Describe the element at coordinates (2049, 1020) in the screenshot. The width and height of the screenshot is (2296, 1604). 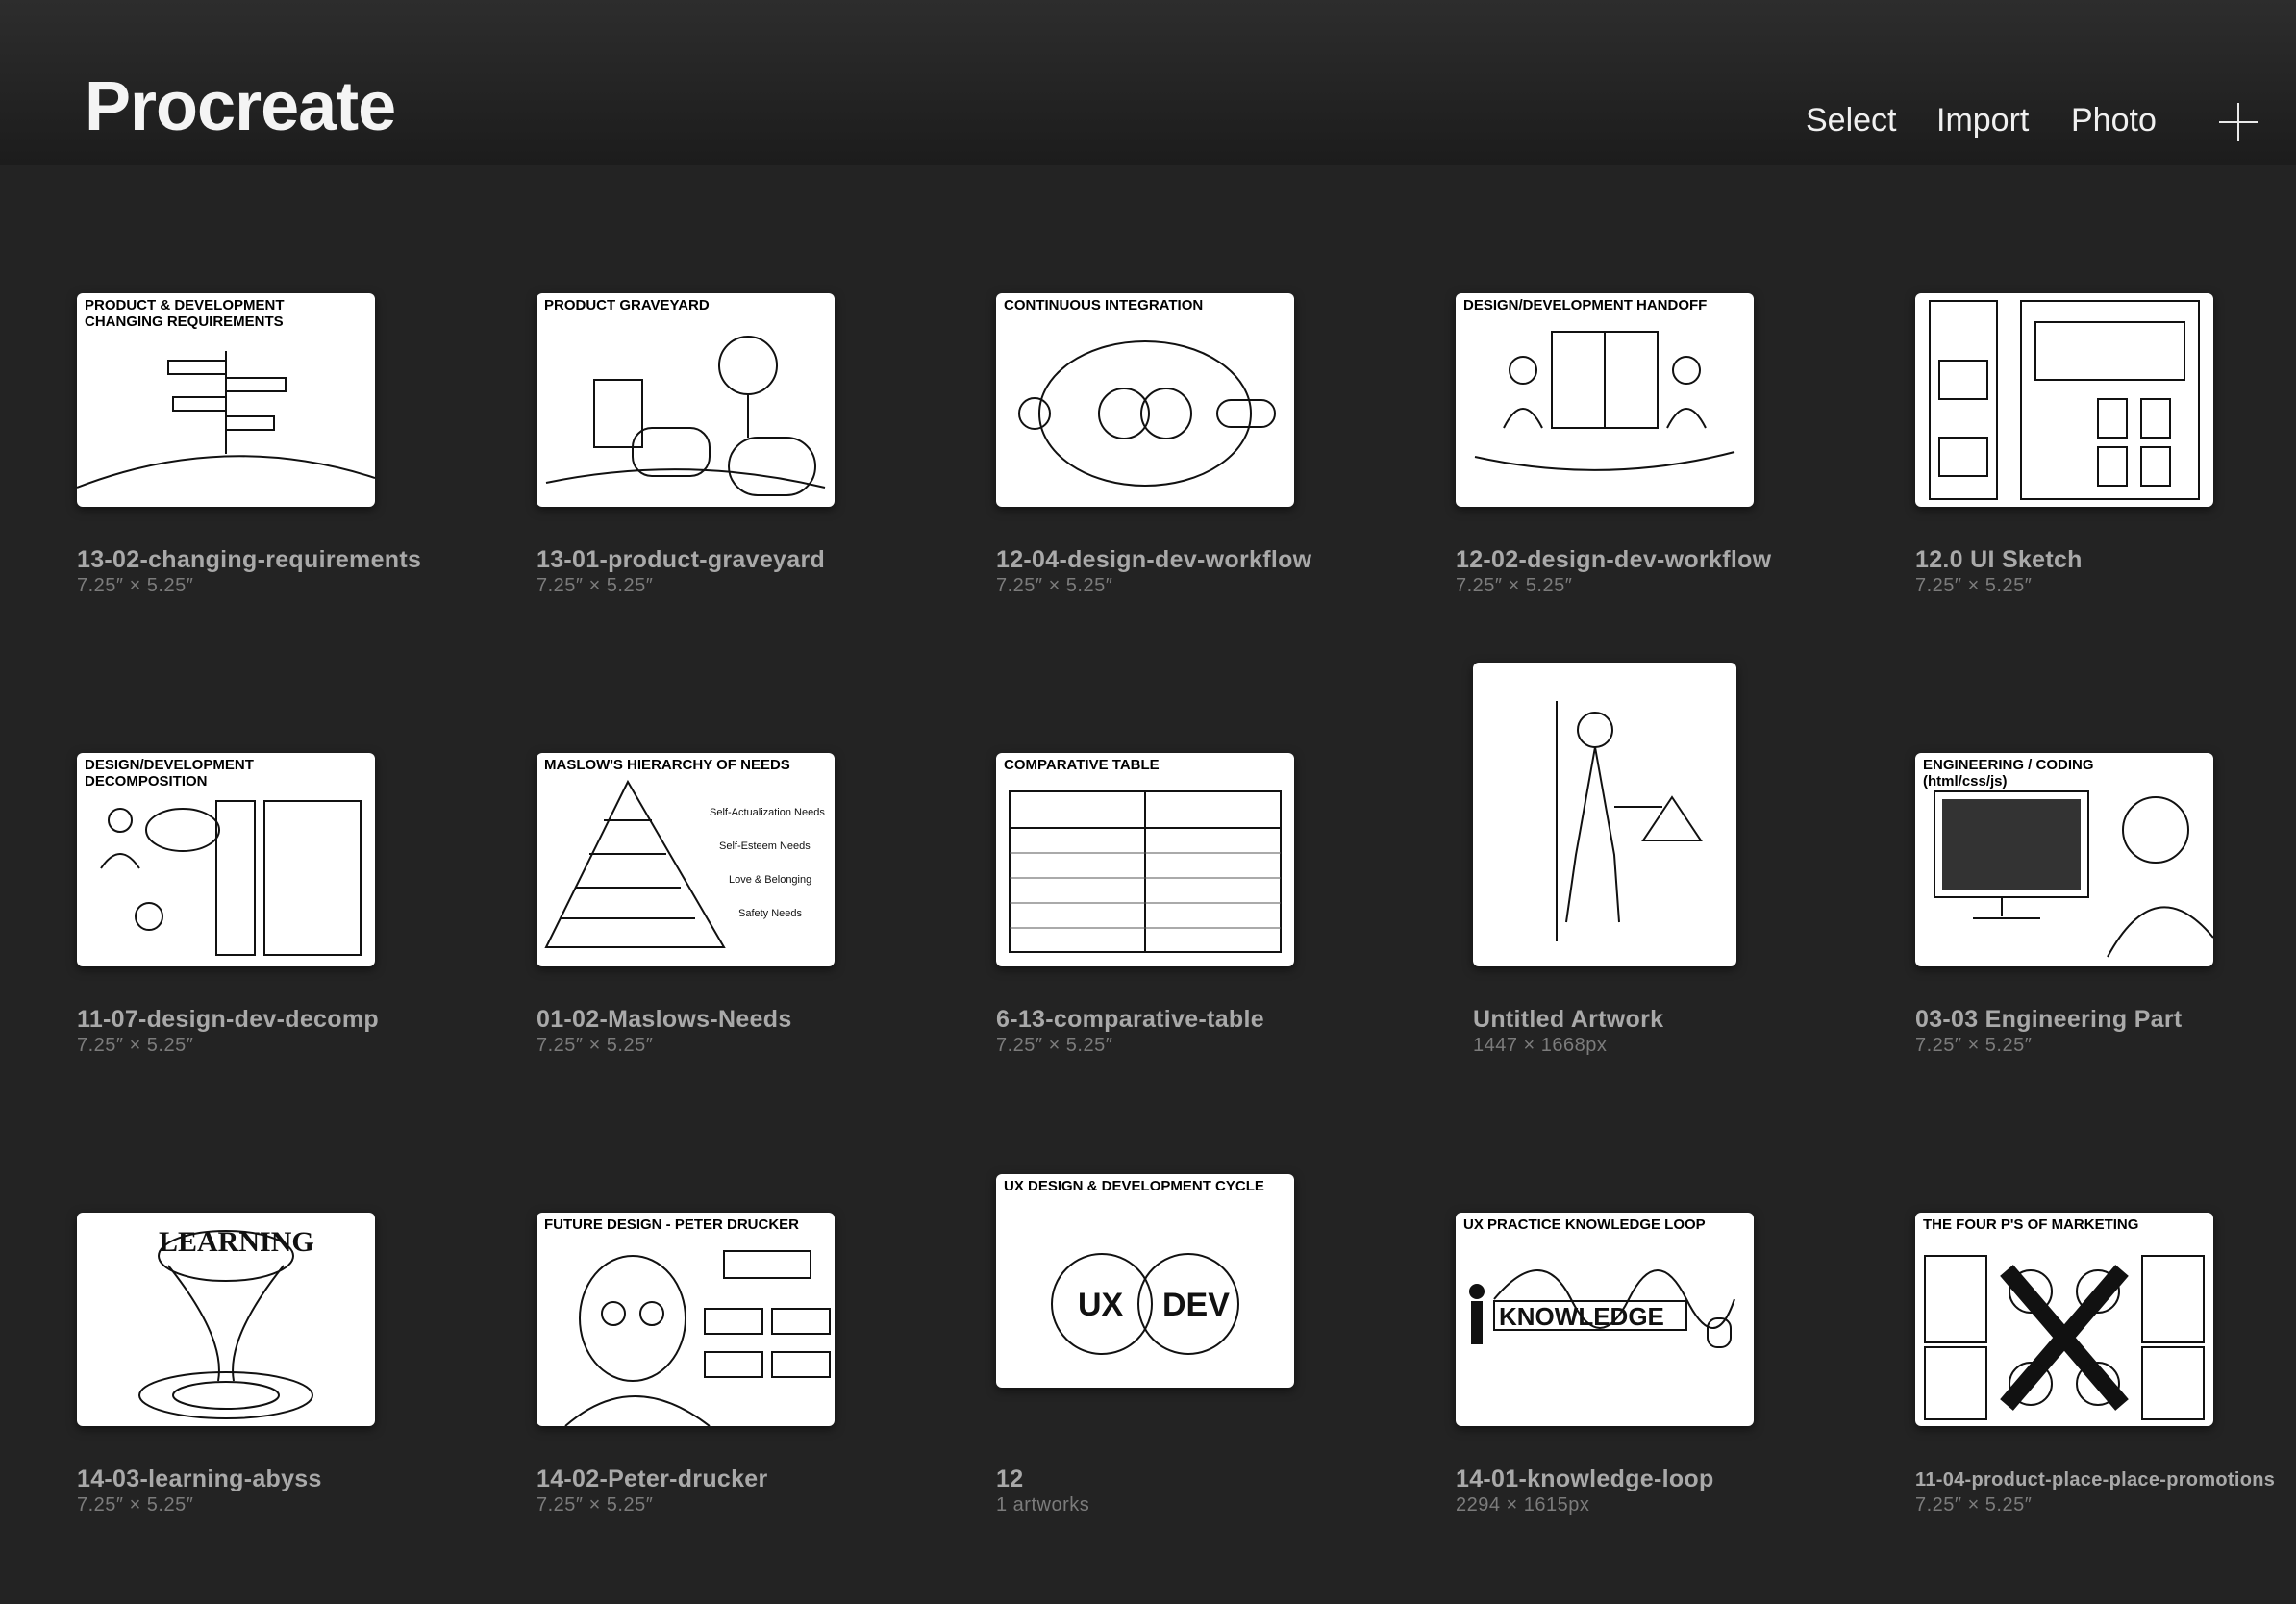
I see `artwork-name: 03-03 Engineering Part` at that location.